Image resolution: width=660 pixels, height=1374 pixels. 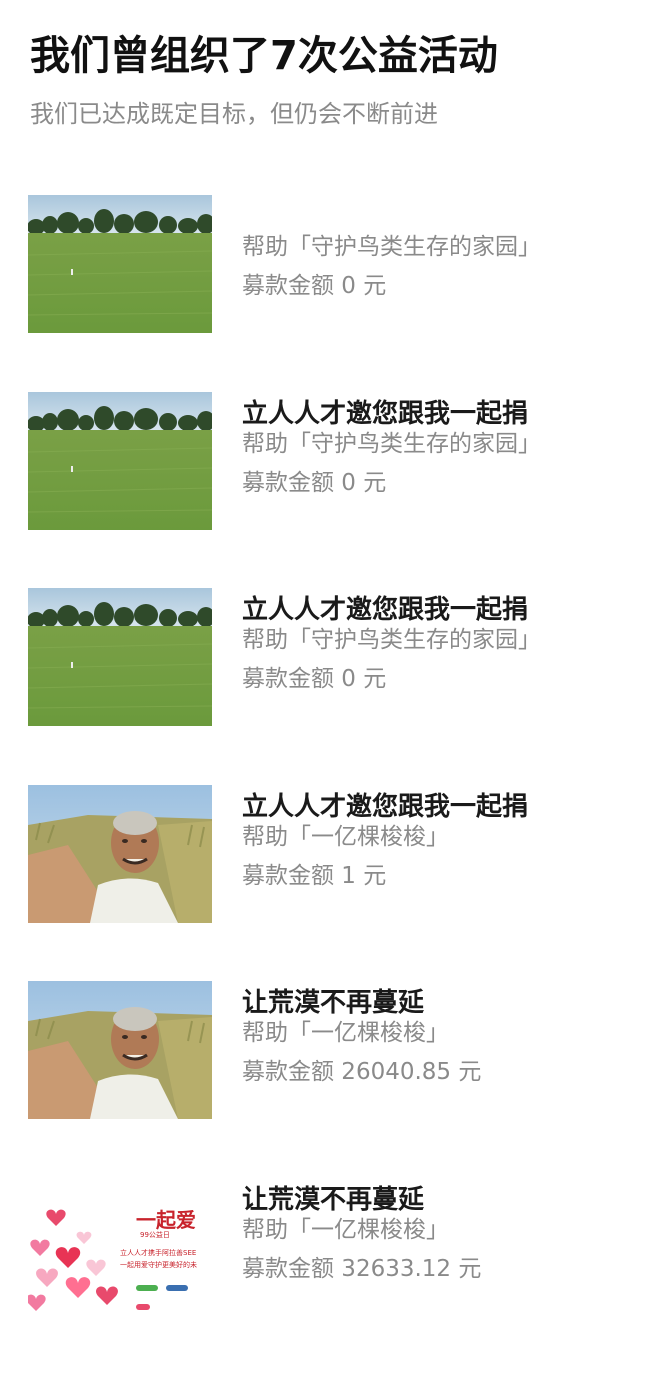 What do you see at coordinates (442, 264) in the screenshot?
I see `activity-info: 帮助「守护鸟类生存的家园」 募款金额 0 元` at bounding box center [442, 264].